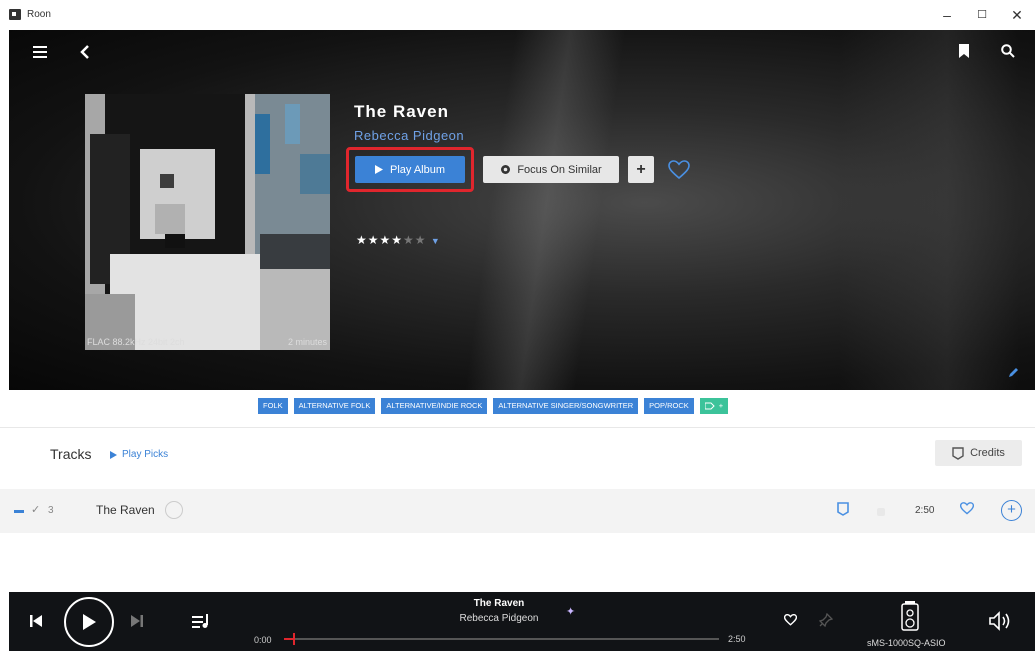 This screenshot has width=1035, height=651. I want to click on speaker-zone-icon, so click(910, 616).